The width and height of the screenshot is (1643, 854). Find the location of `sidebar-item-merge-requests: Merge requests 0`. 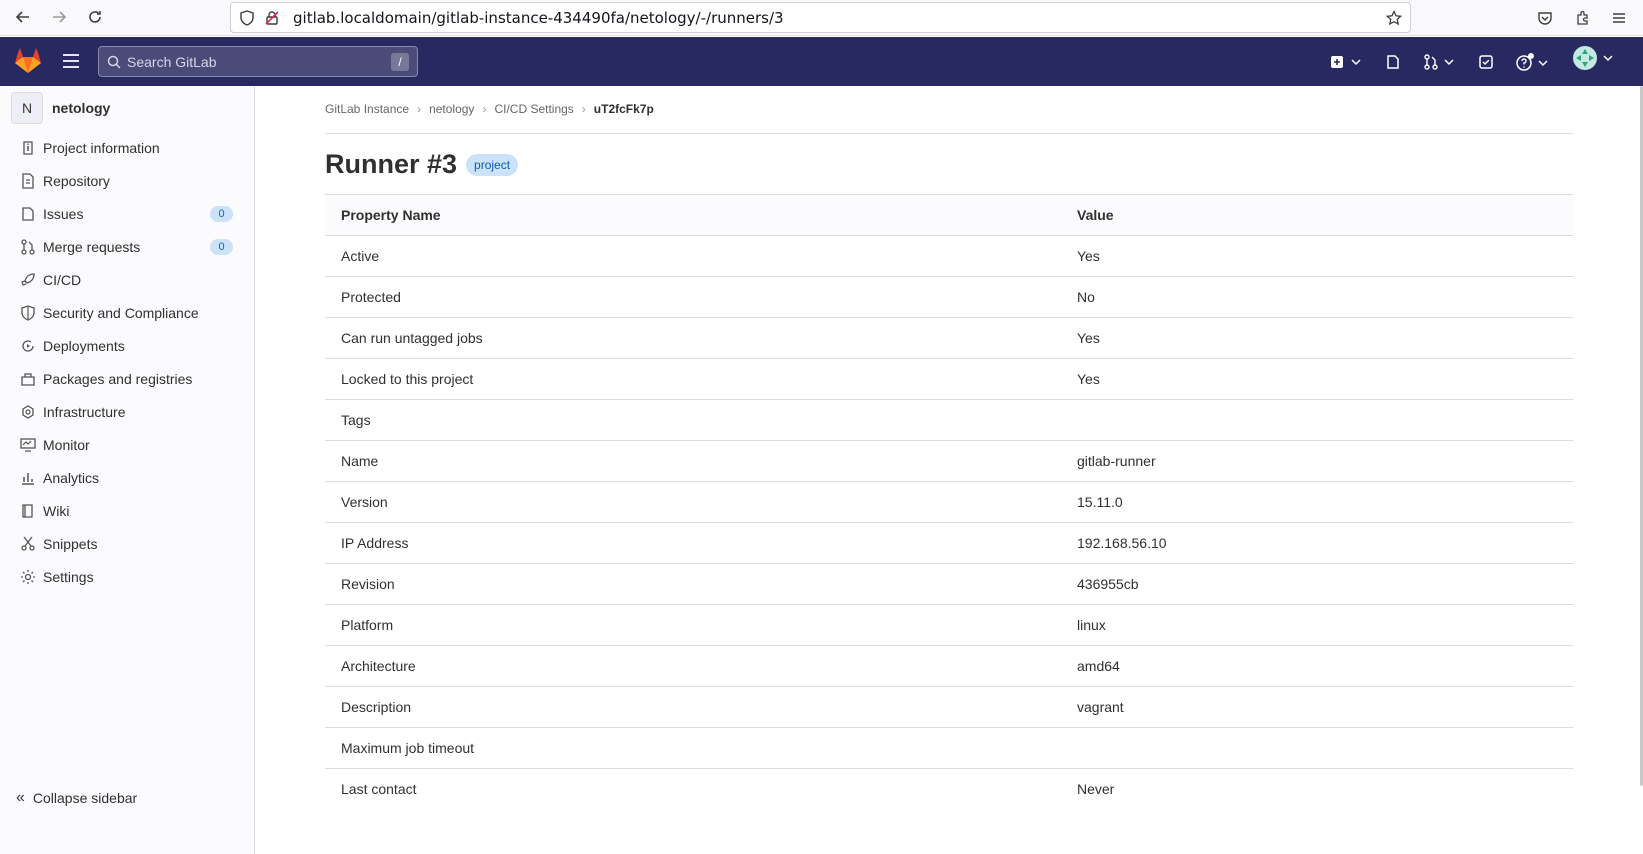

sidebar-item-merge-requests: Merge requests 0 is located at coordinates (127, 247).